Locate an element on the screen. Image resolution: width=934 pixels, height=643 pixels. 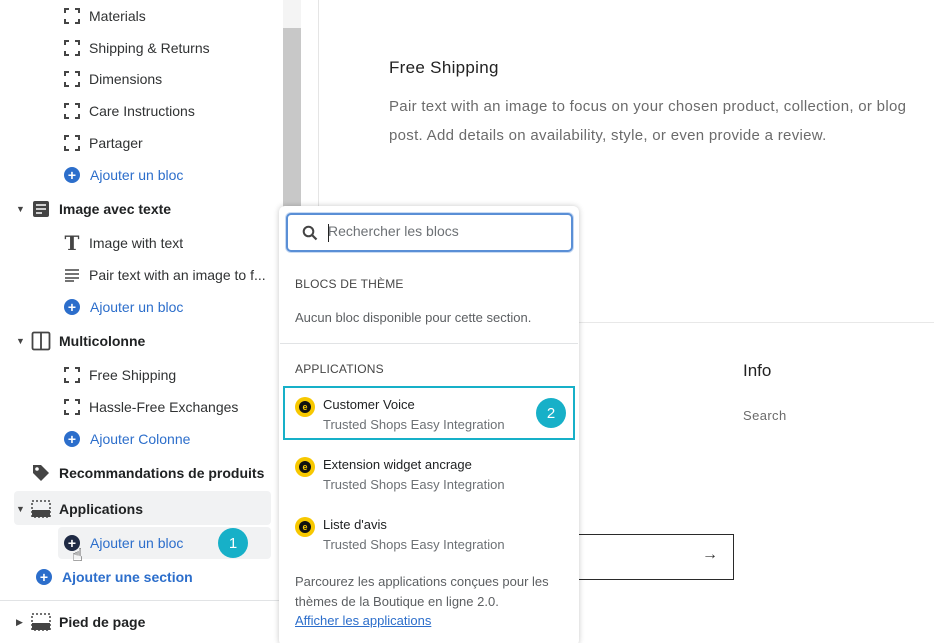
section-footer: ▶ Pied de page is located at coordinates (80, 622).